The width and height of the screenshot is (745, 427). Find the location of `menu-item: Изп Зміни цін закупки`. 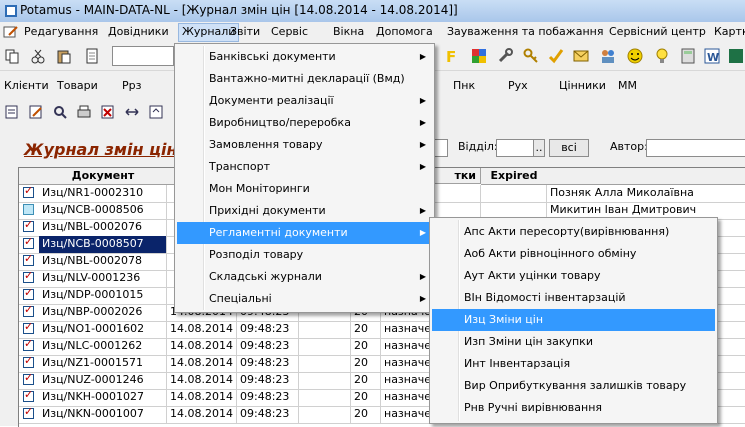

menu-item: Изп Зміни цін закупки is located at coordinates (573, 342).